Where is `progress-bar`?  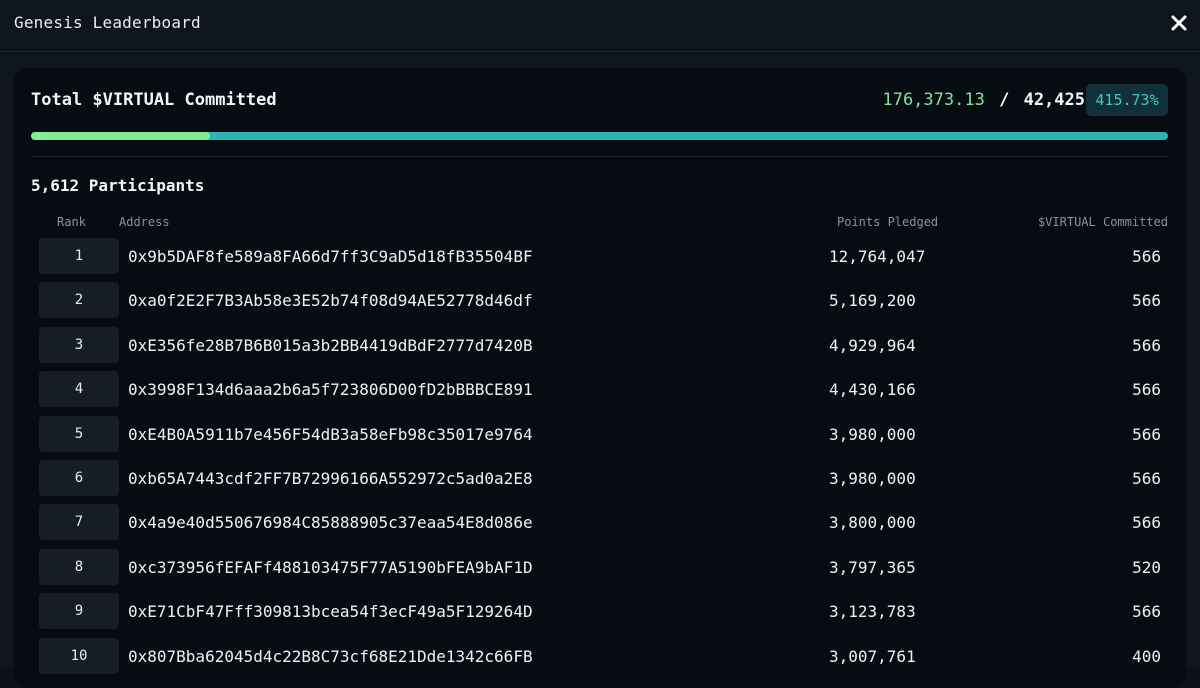
progress-bar is located at coordinates (599, 136).